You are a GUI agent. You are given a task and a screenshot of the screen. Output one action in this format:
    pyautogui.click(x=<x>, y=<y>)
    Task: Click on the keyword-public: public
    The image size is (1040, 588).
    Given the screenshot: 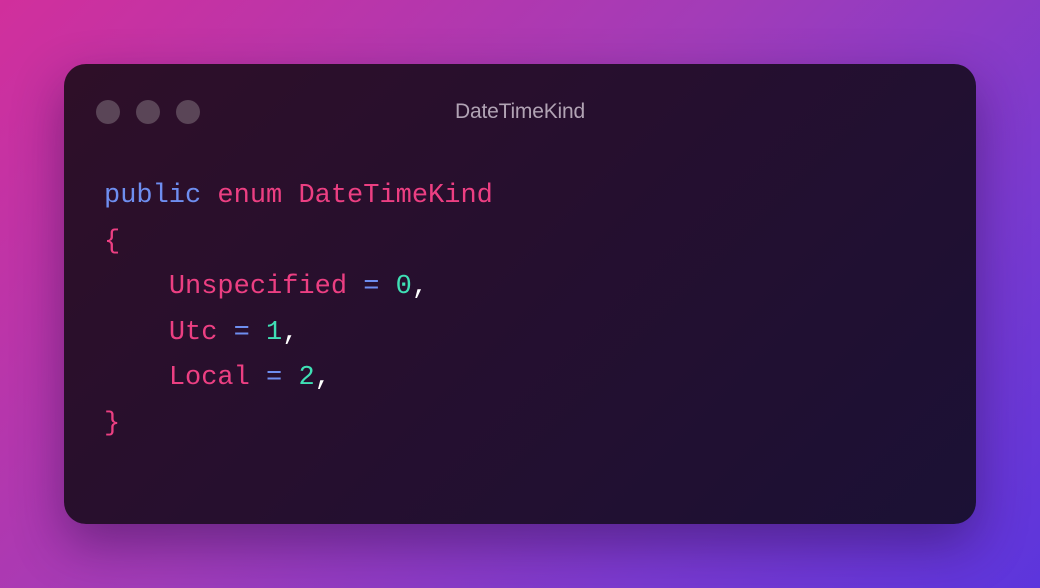 What is the action you would take?
    pyautogui.click(x=153, y=196)
    